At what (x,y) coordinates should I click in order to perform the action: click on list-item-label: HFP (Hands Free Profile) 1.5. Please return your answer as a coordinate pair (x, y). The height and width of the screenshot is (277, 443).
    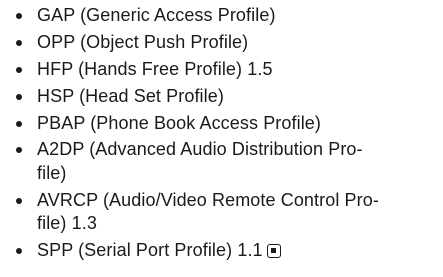
    Looking at the image, I should click on (155, 68).